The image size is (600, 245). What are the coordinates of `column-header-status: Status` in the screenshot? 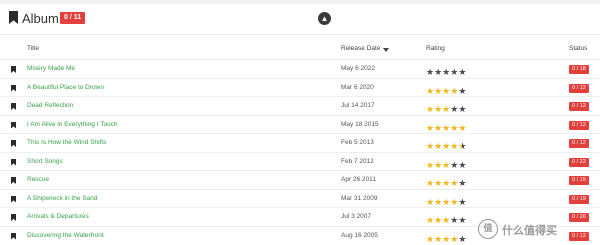 It's located at (578, 48).